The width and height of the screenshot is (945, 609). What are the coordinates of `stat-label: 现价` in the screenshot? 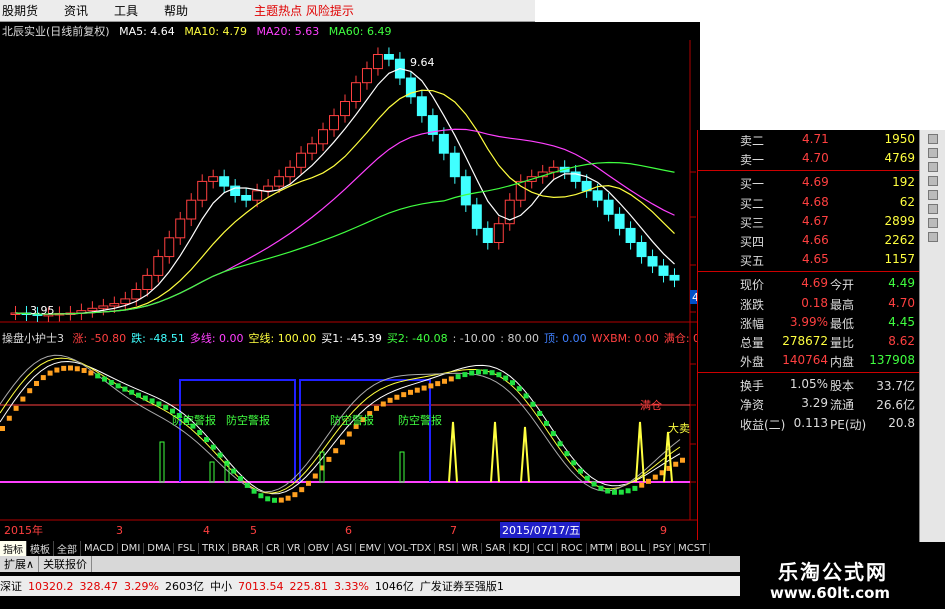 It's located at (752, 285).